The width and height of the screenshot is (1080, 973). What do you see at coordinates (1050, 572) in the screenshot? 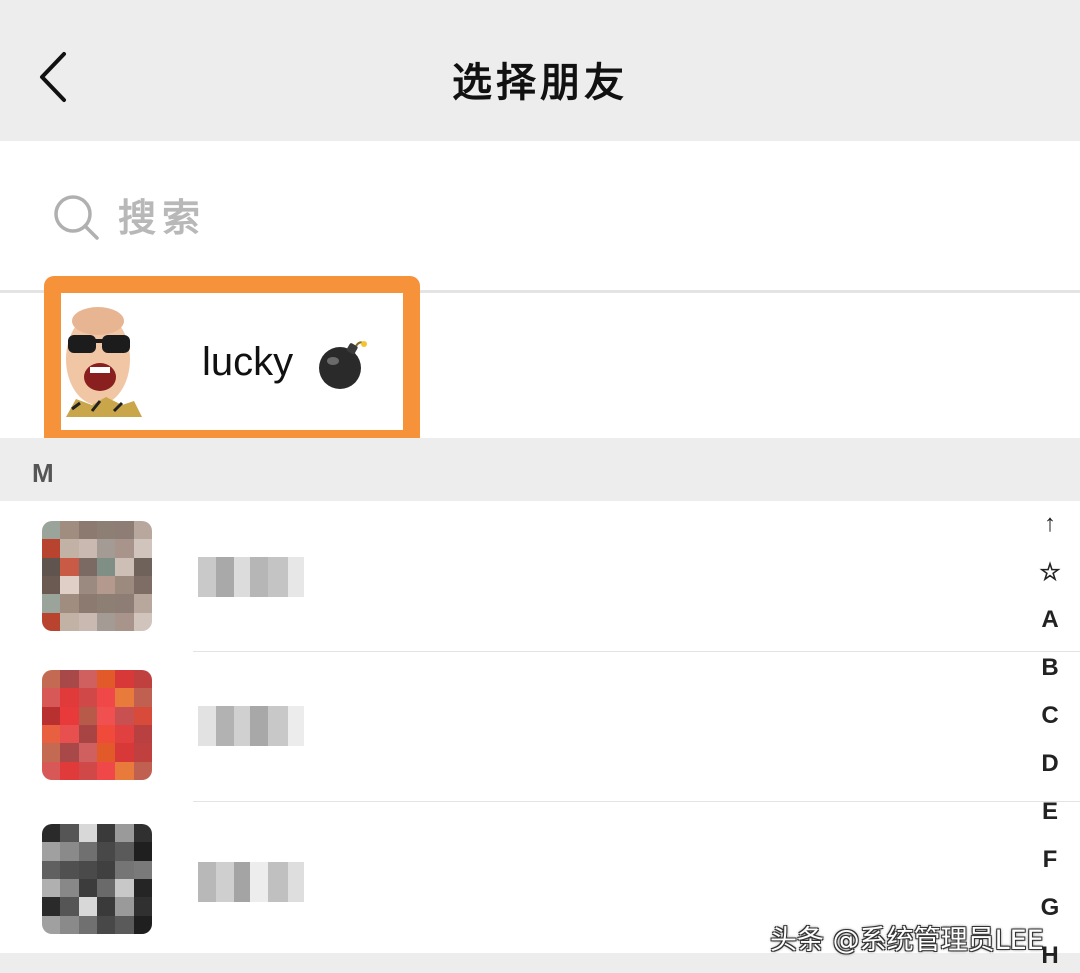
I see `index-item: ☆` at bounding box center [1050, 572].